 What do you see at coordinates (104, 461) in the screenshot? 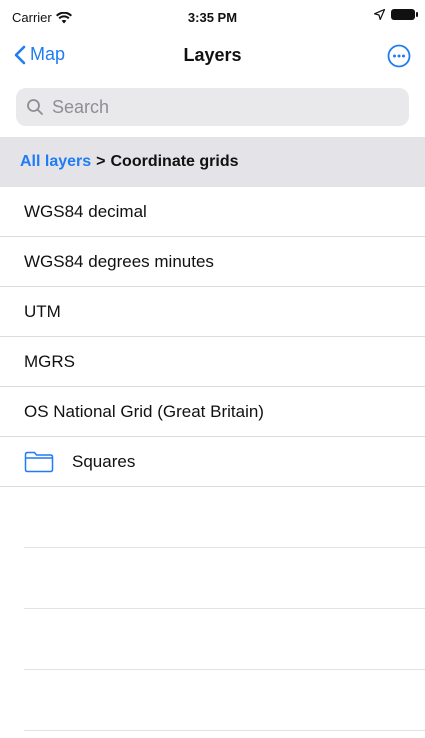
I see `layer-label: Squares` at bounding box center [104, 461].